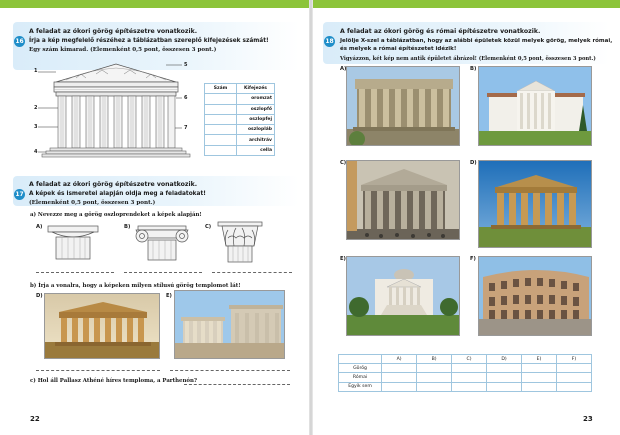  Describe the element at coordinates (186, 65) in the screenshot. I see `callout-5: 5` at that location.